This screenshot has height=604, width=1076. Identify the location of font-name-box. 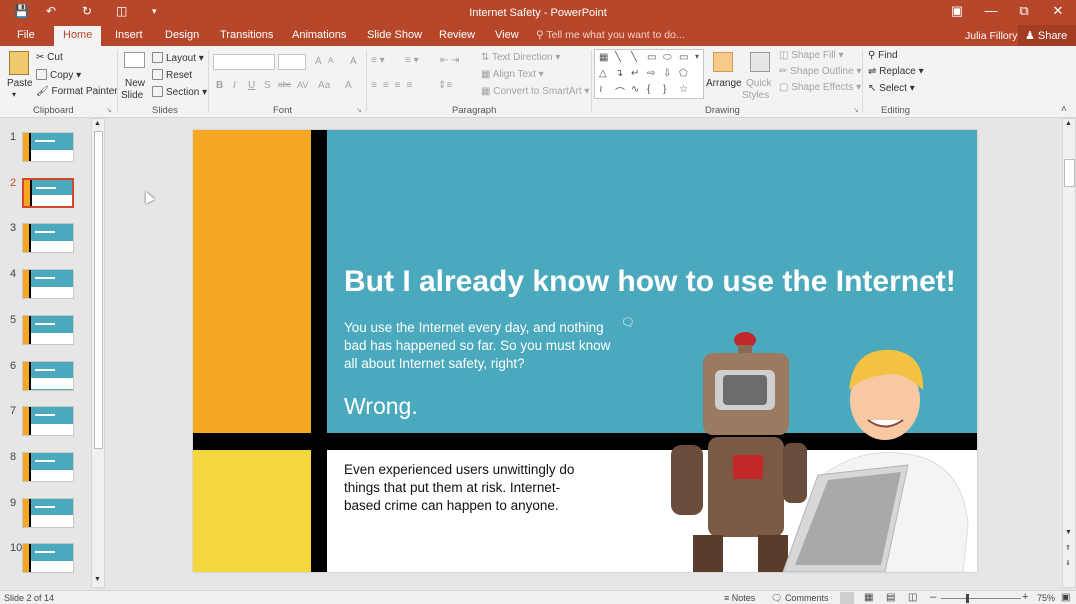
(244, 62).